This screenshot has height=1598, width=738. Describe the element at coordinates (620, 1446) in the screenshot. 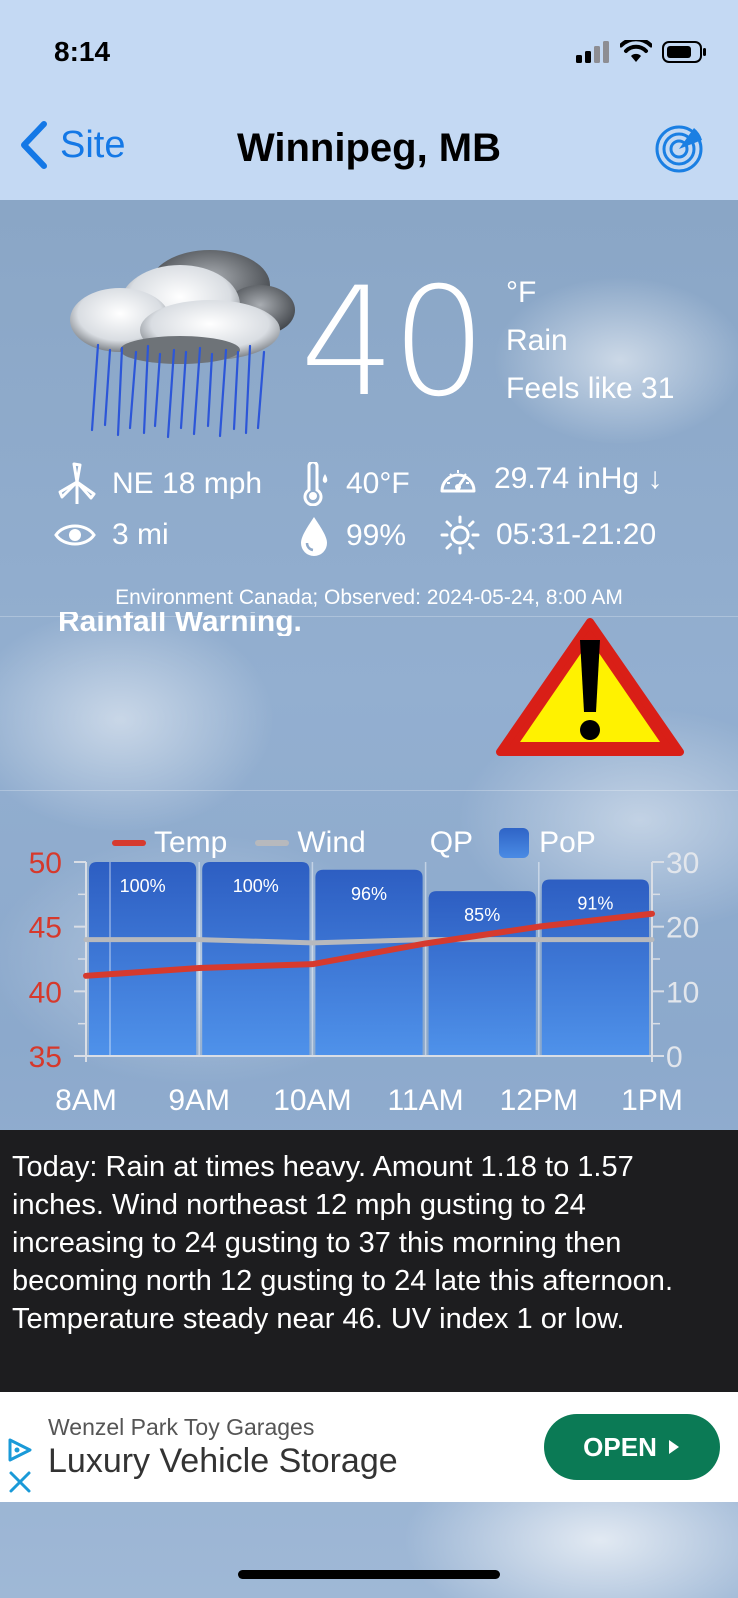

I see `ad-open-label: OPEN` at that location.